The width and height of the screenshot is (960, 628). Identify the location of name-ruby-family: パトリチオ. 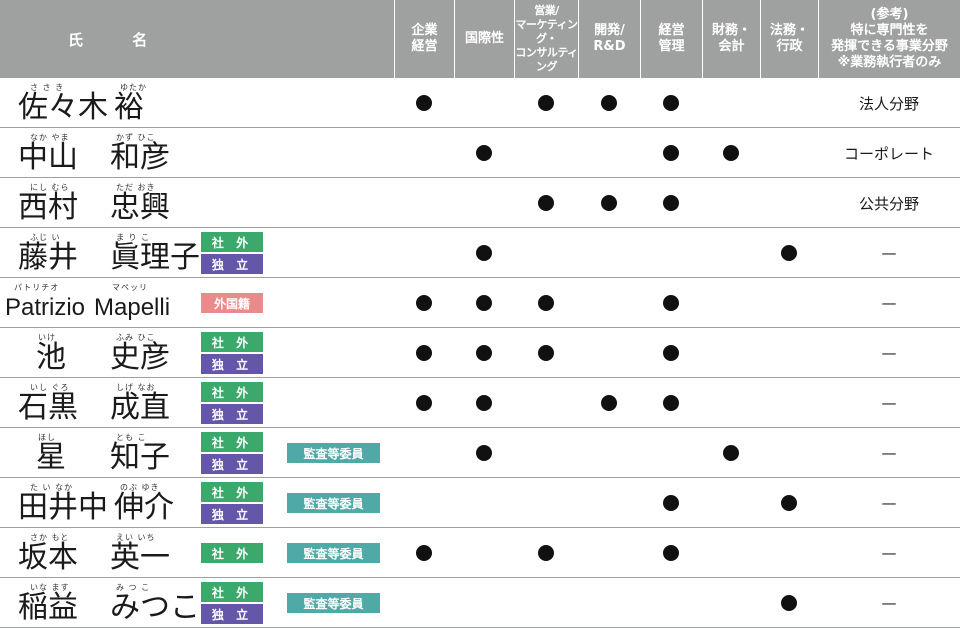
(37, 287).